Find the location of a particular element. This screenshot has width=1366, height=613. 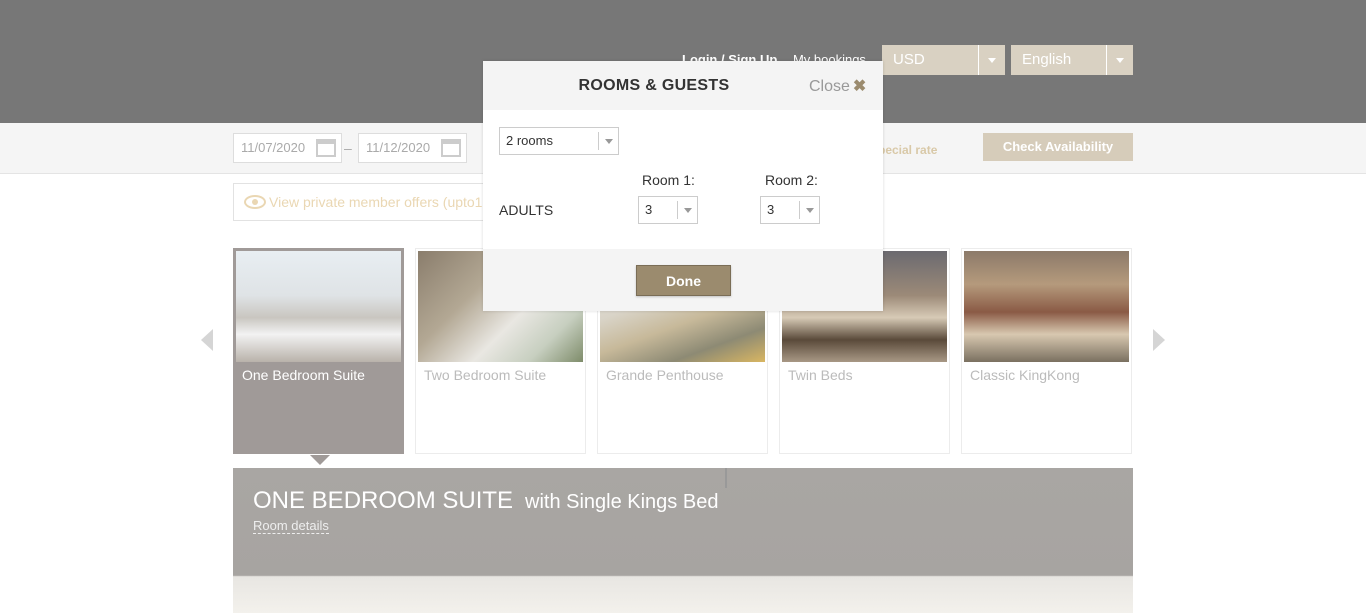

room-card: Classic KingKong is located at coordinates (1046, 351).